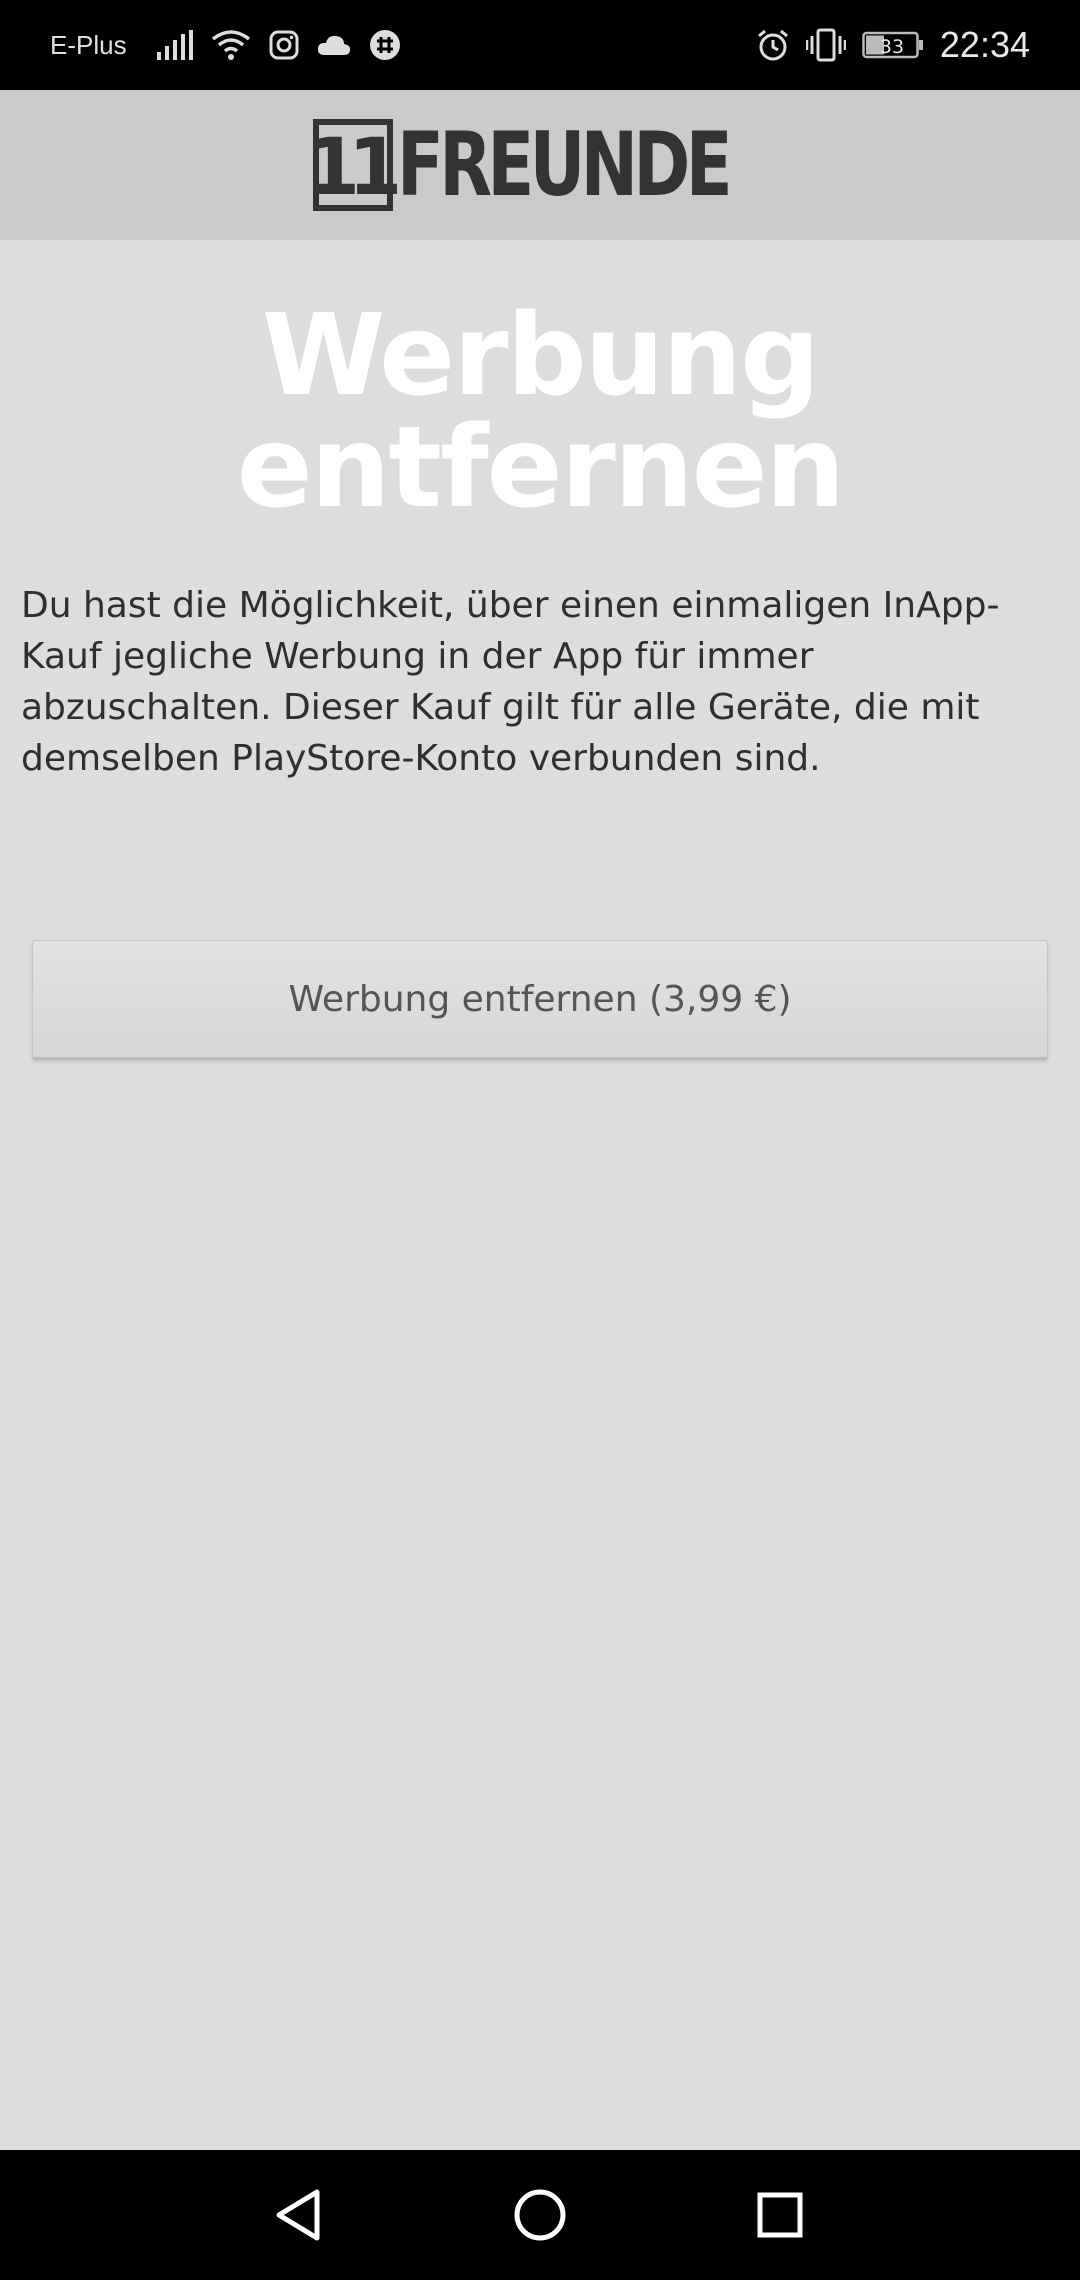 This screenshot has height=2280, width=1080. Describe the element at coordinates (284, 45) in the screenshot. I see `instagram-icon` at that location.